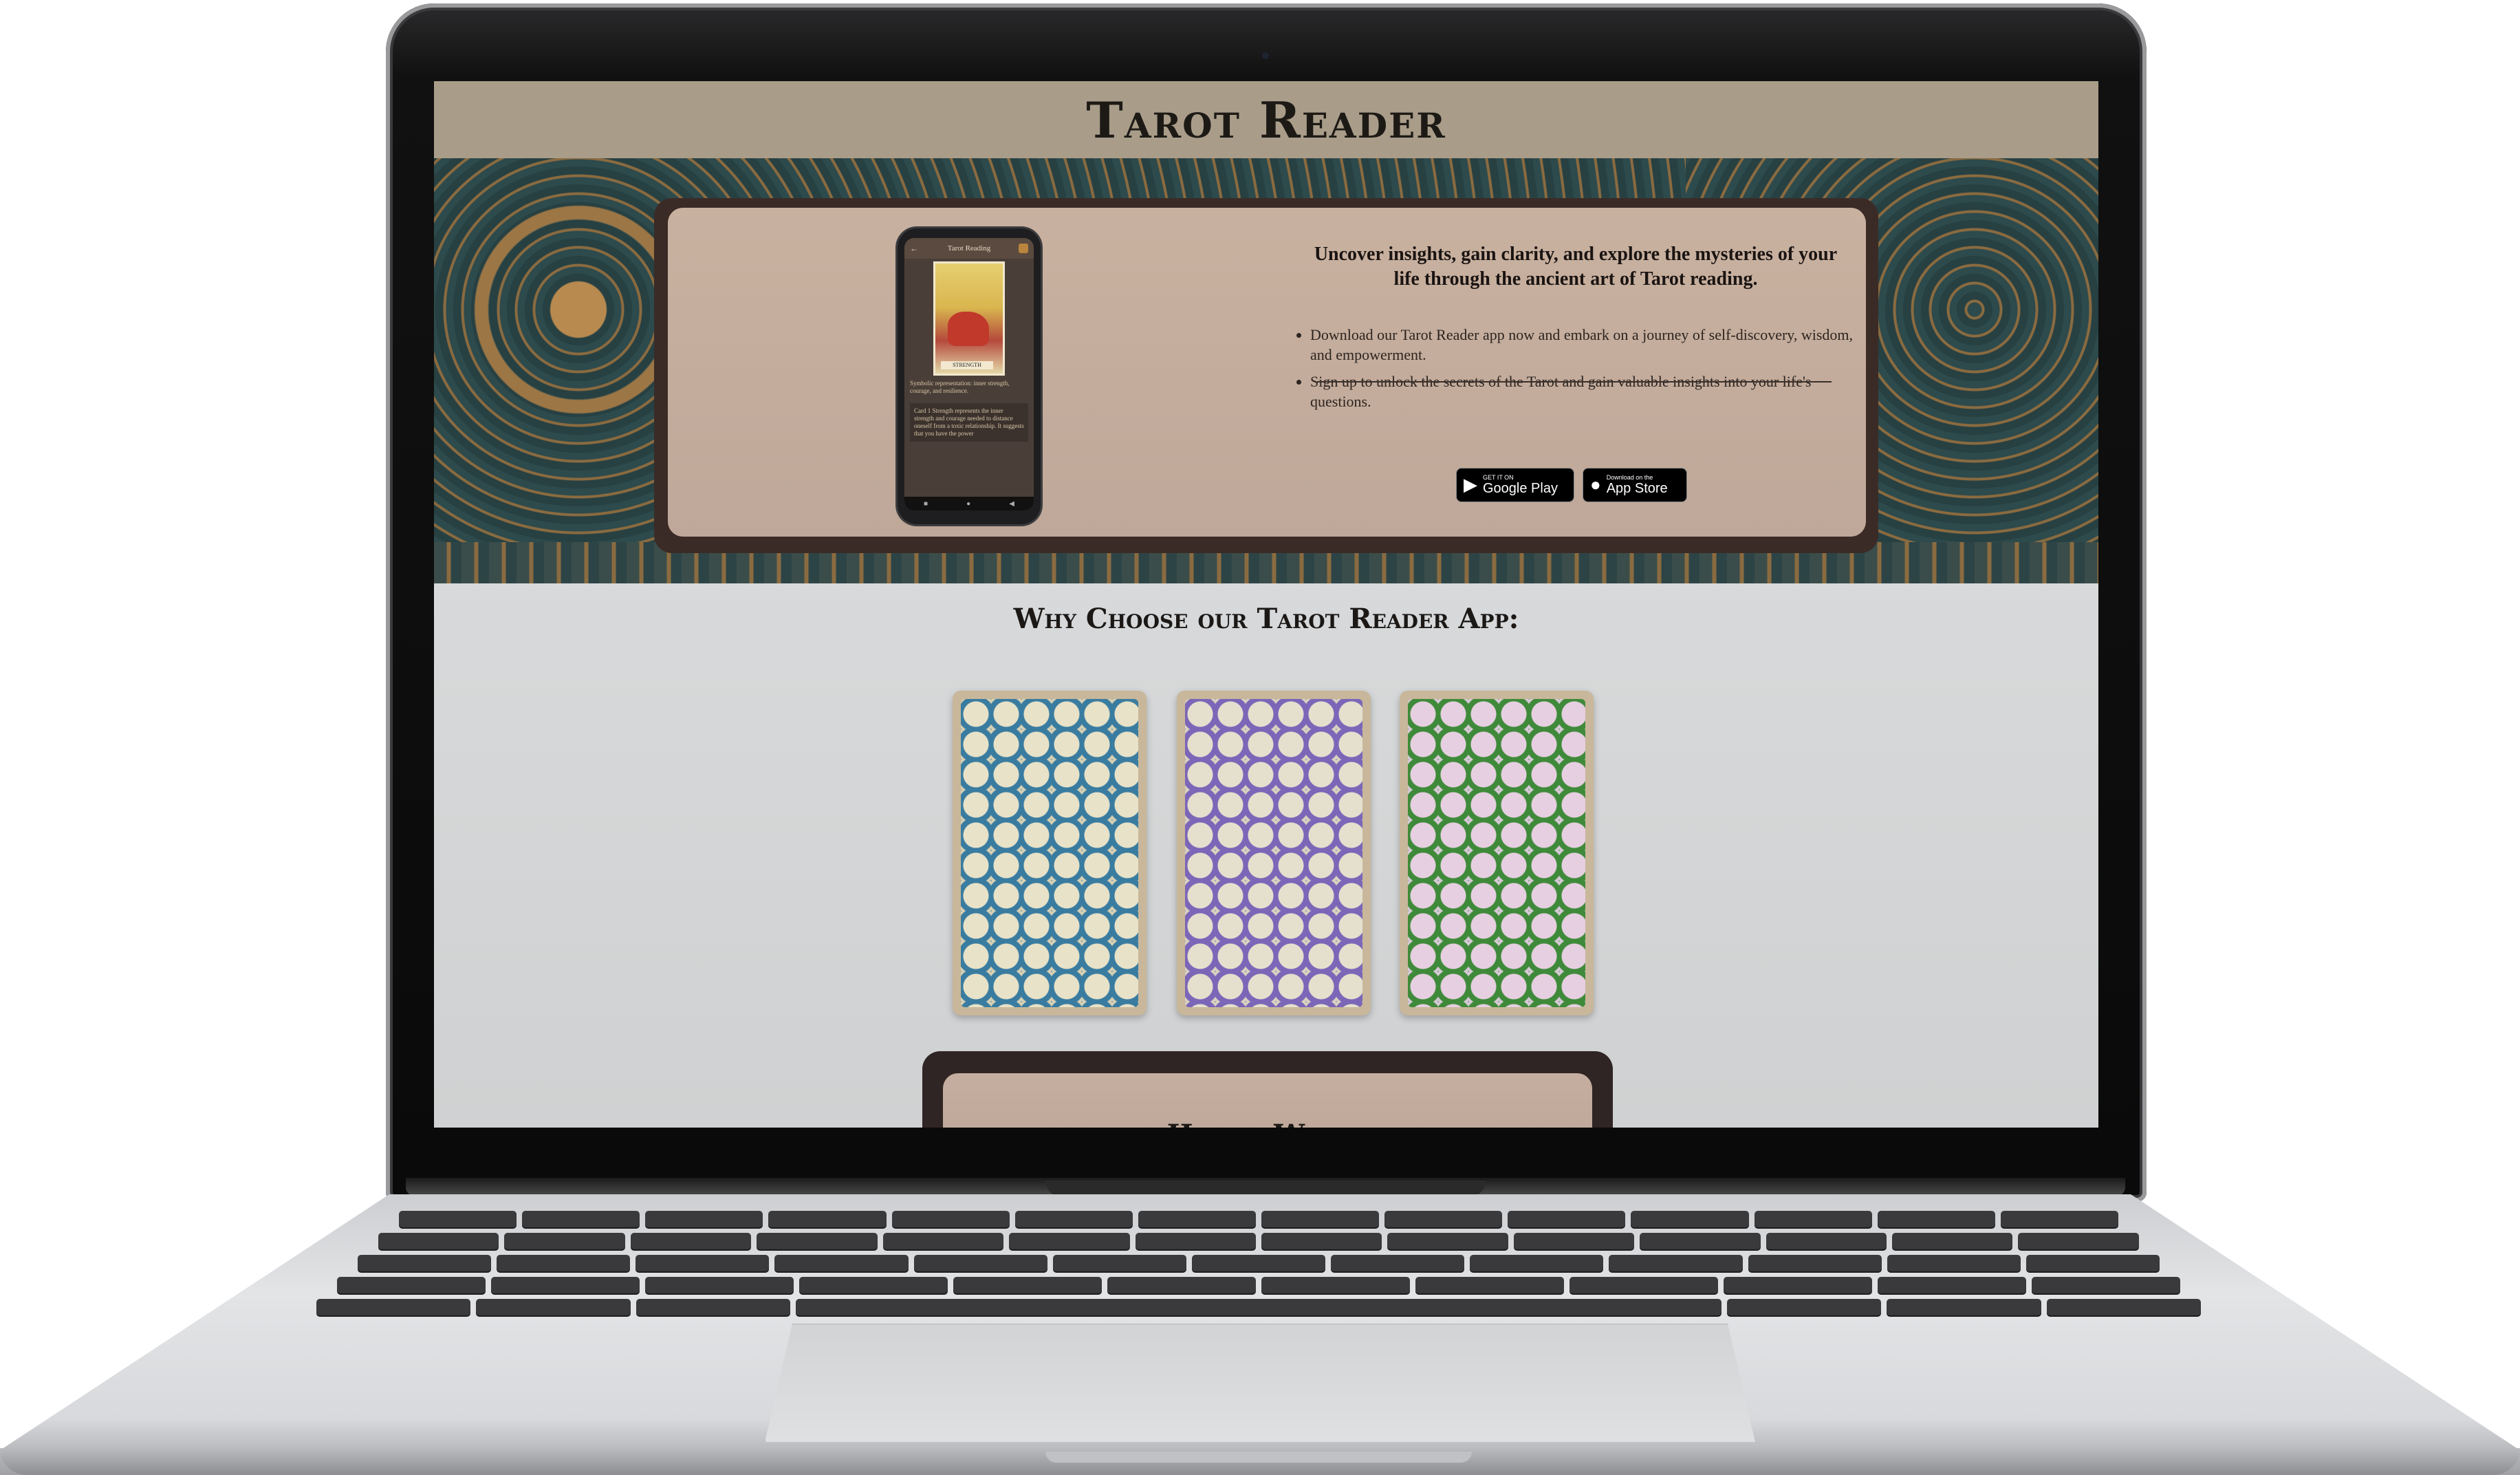 Image resolution: width=2520 pixels, height=1475 pixels. Describe the element at coordinates (1574, 382) in the screenshot. I see `divider` at that location.